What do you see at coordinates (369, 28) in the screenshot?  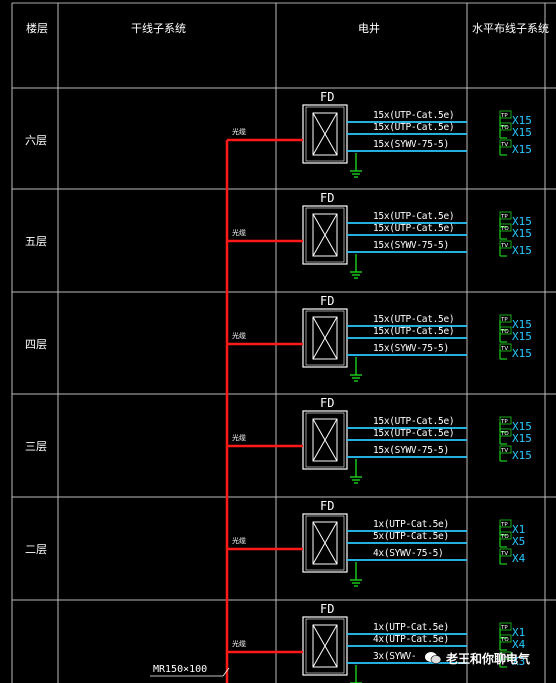 I see `header-shaft: 电井` at bounding box center [369, 28].